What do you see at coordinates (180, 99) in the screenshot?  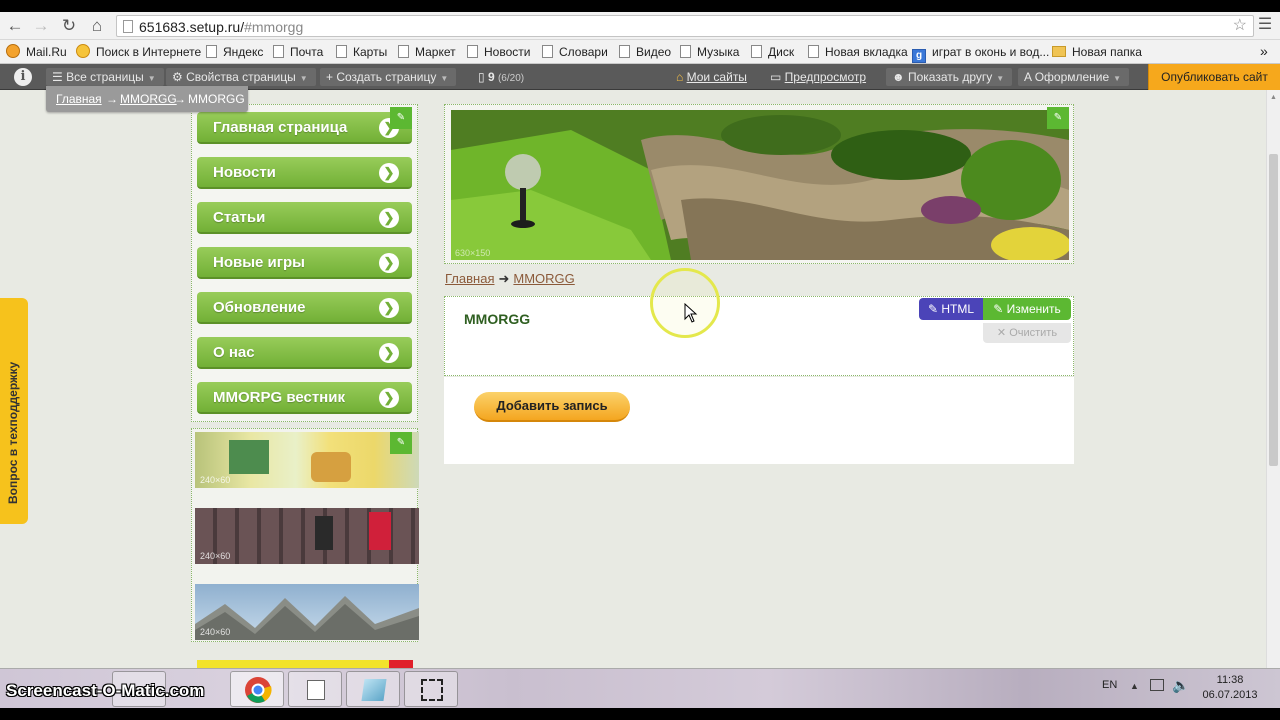 I see `arrow-right-icon: →` at bounding box center [180, 99].